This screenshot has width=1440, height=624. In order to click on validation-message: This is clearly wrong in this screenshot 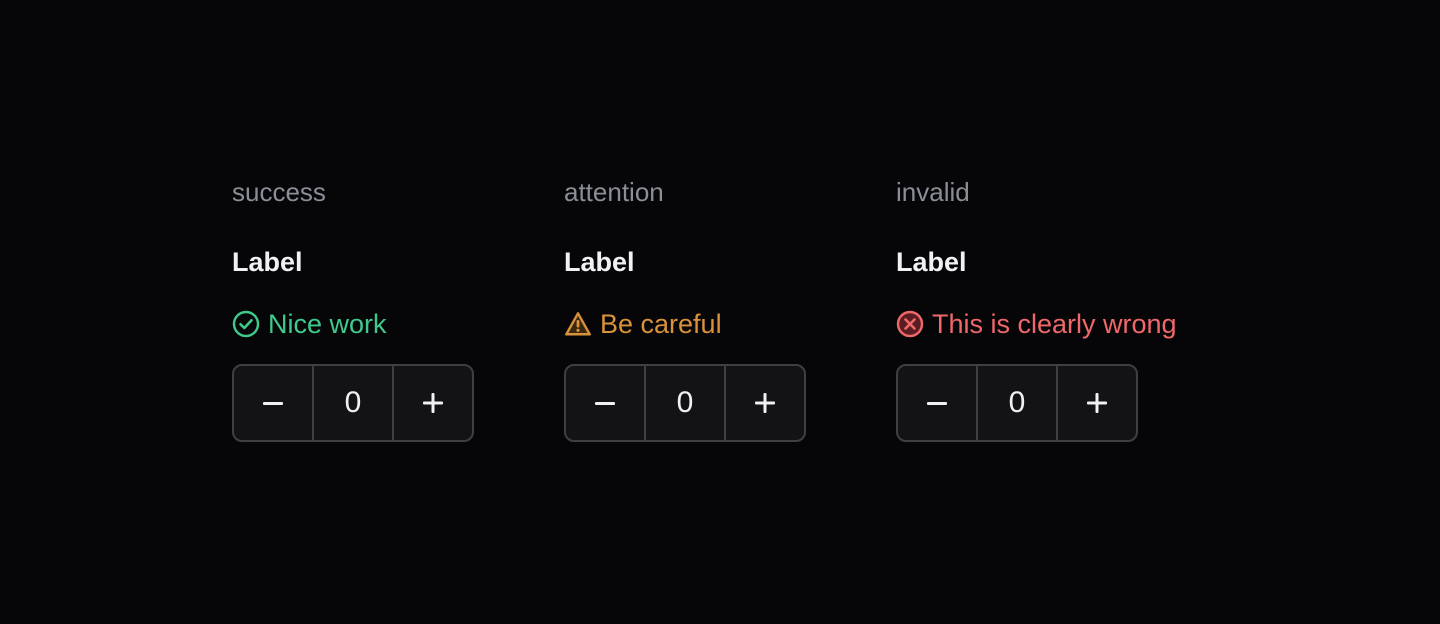, I will do `click(1062, 324)`.